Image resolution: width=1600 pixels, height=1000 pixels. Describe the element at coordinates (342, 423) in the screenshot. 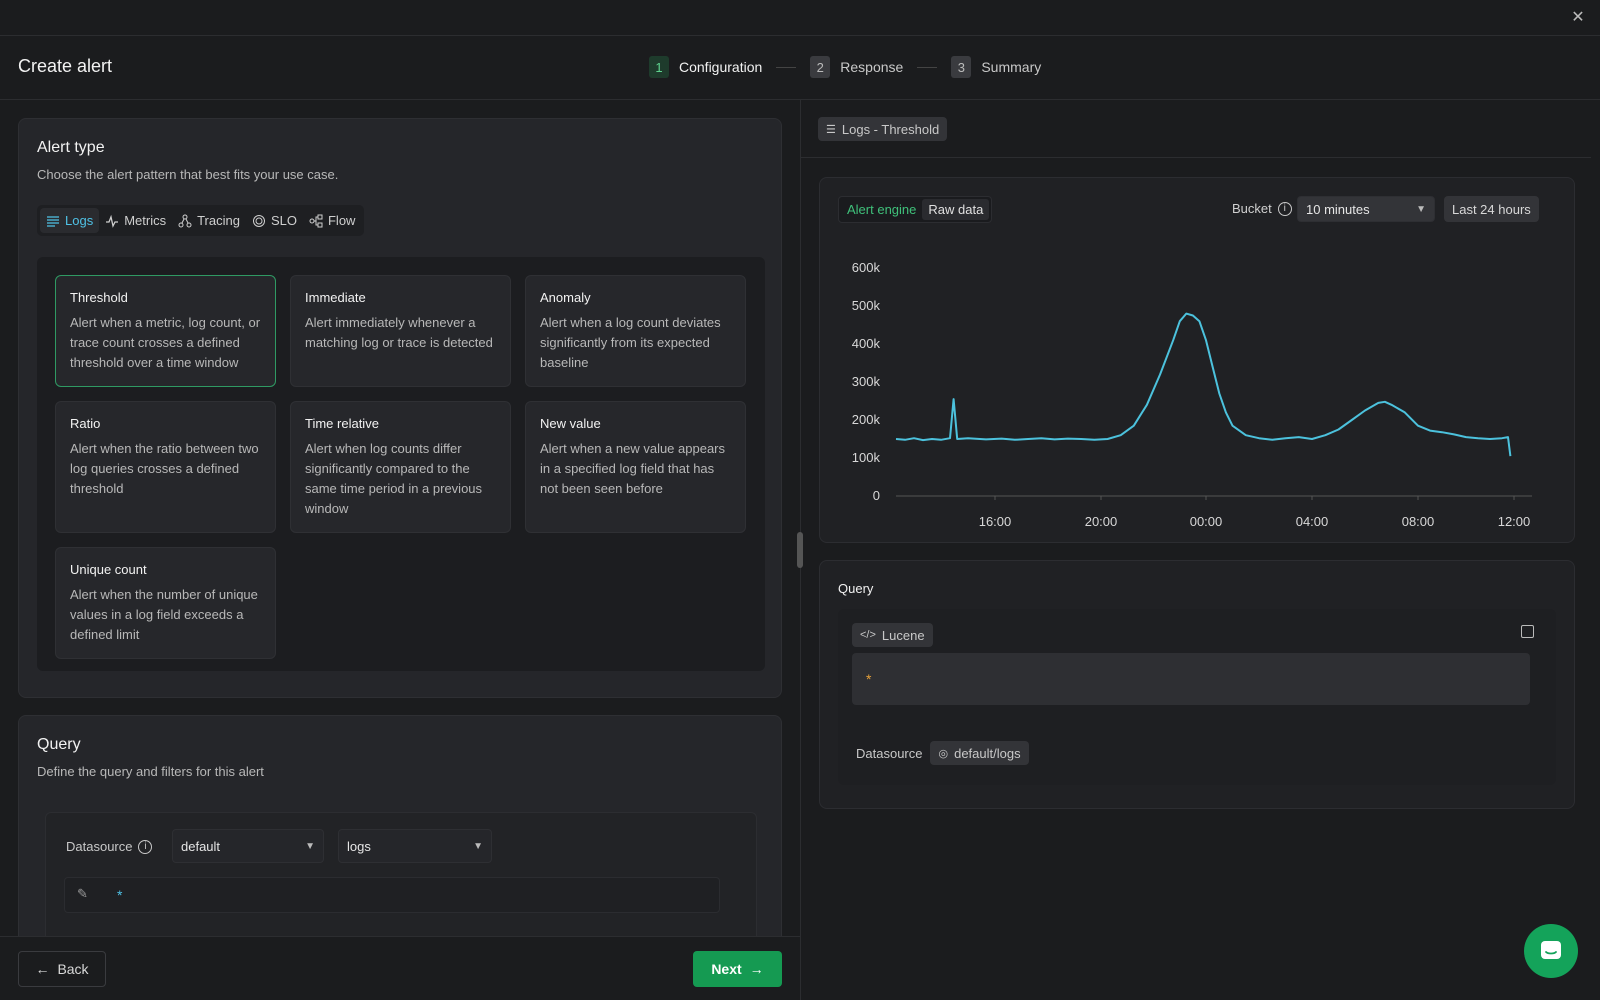

I see `card-title: Time relative` at that location.